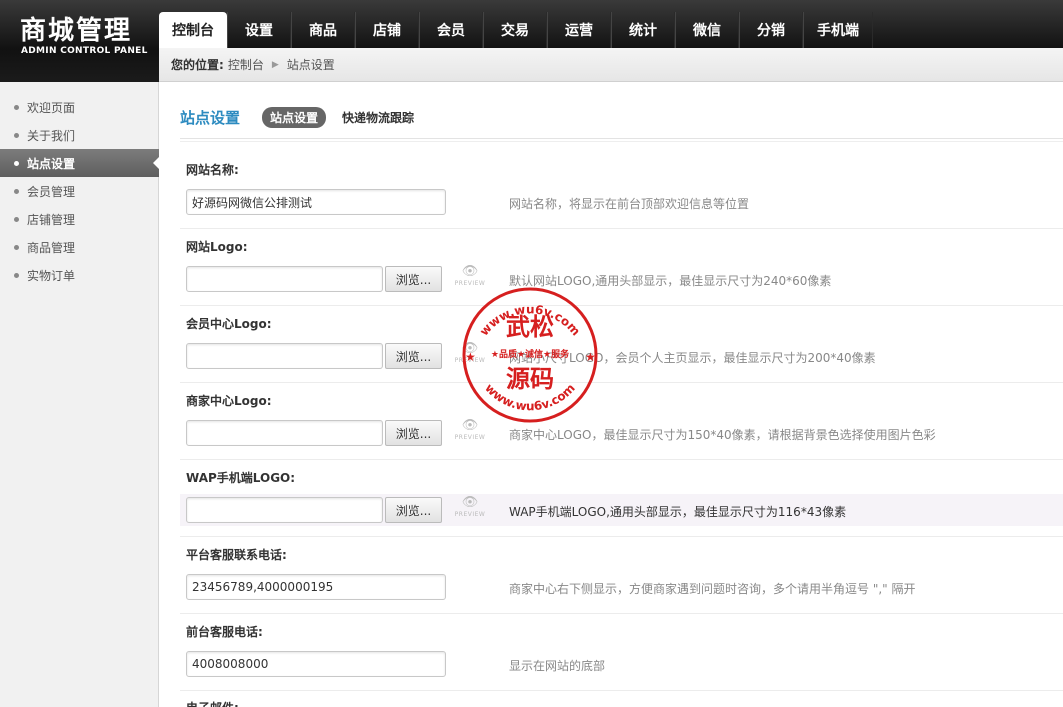  Describe the element at coordinates (294, 117) in the screenshot. I see `tab-site-settings: 站点设置` at that location.